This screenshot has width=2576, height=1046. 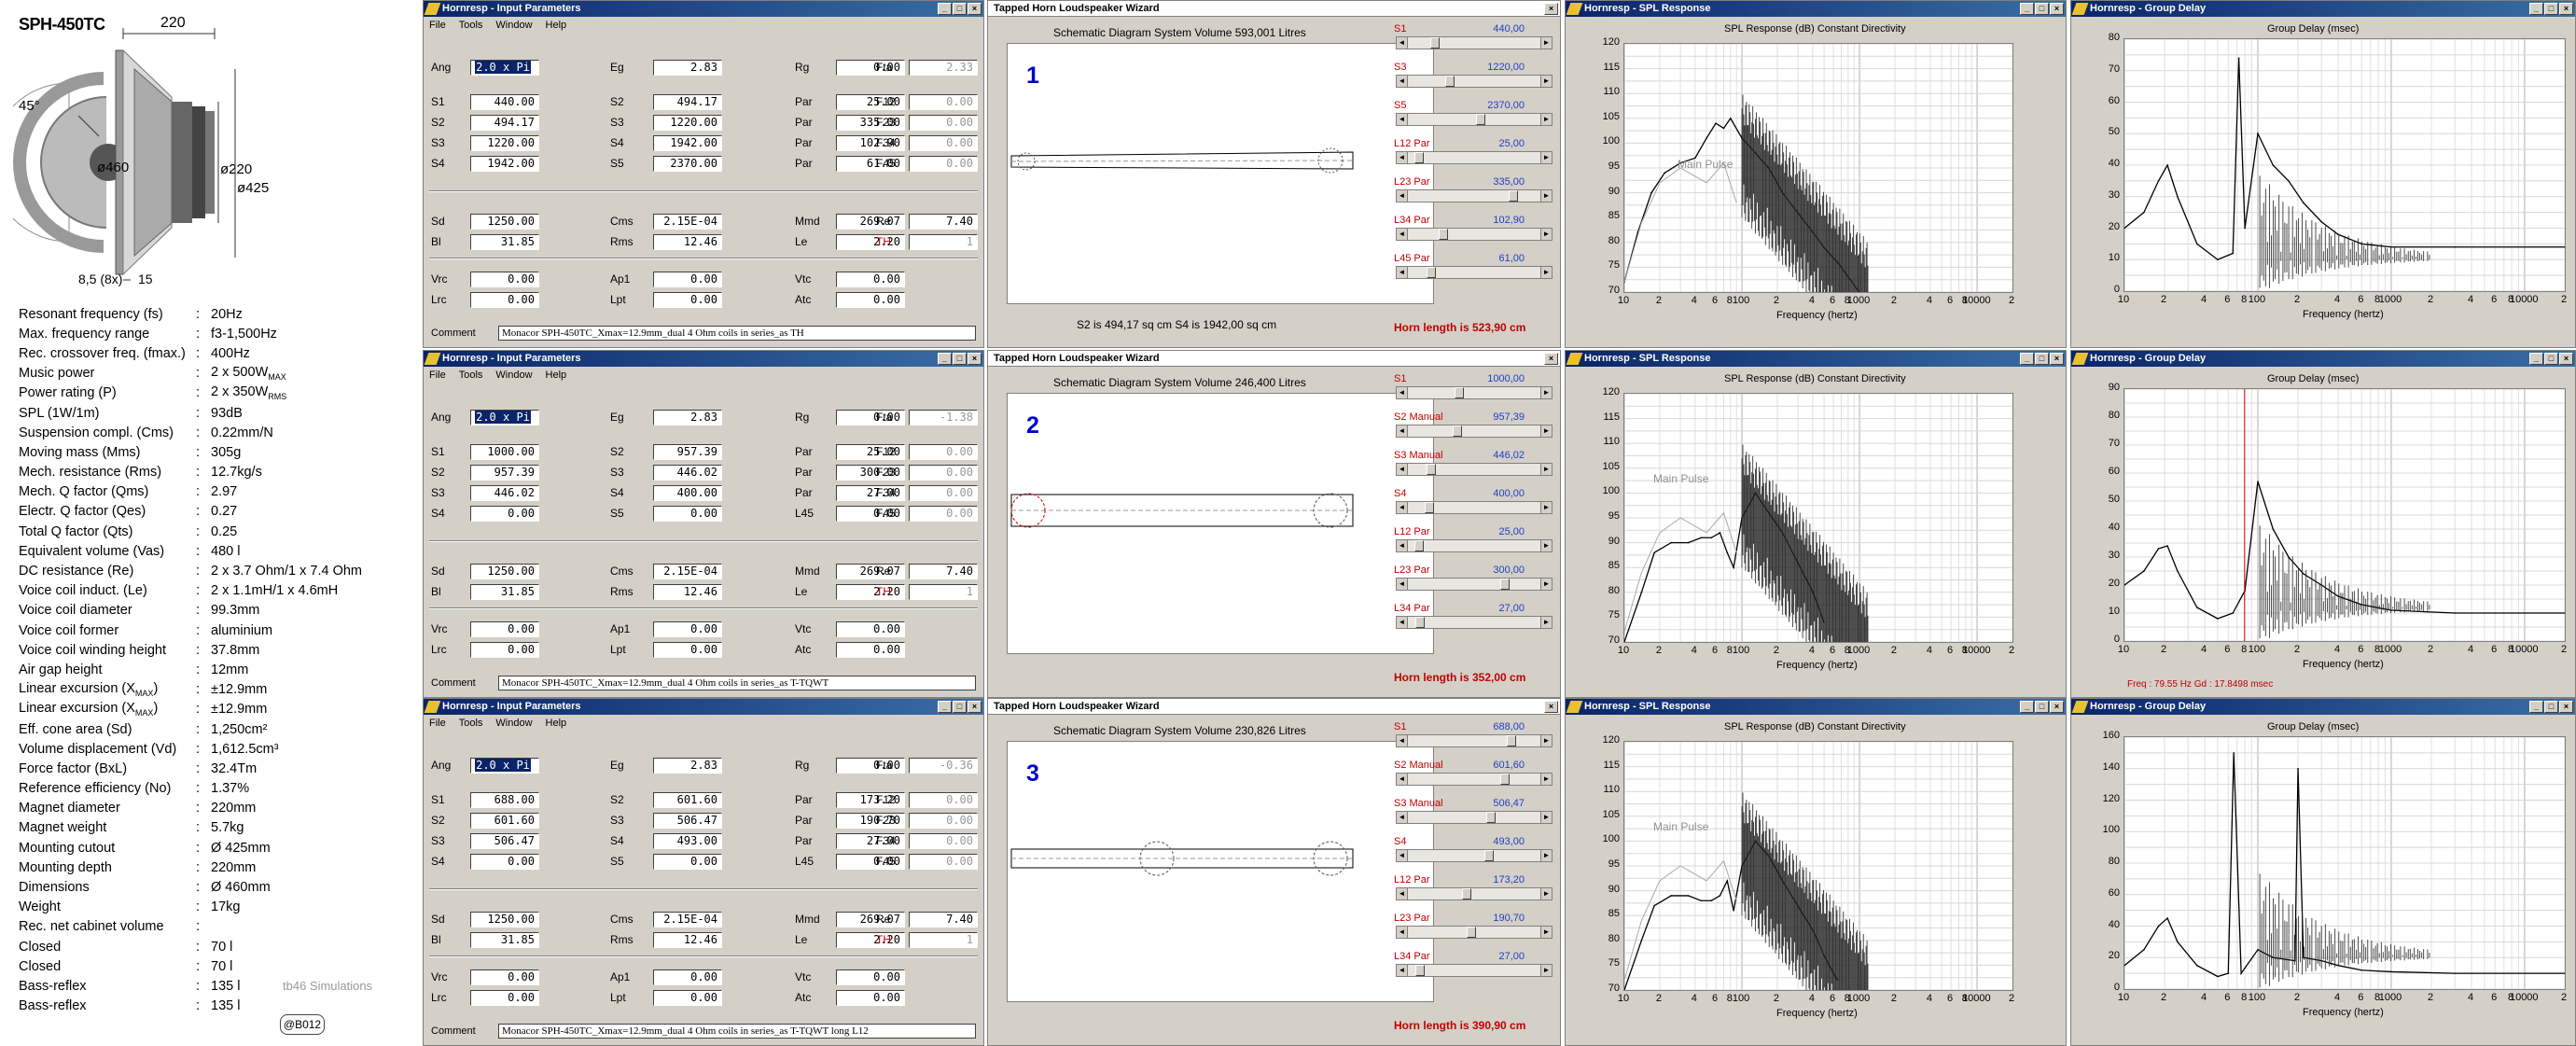 What do you see at coordinates (504, 800) in the screenshot?
I see `param-field-s1: 688.00` at bounding box center [504, 800].